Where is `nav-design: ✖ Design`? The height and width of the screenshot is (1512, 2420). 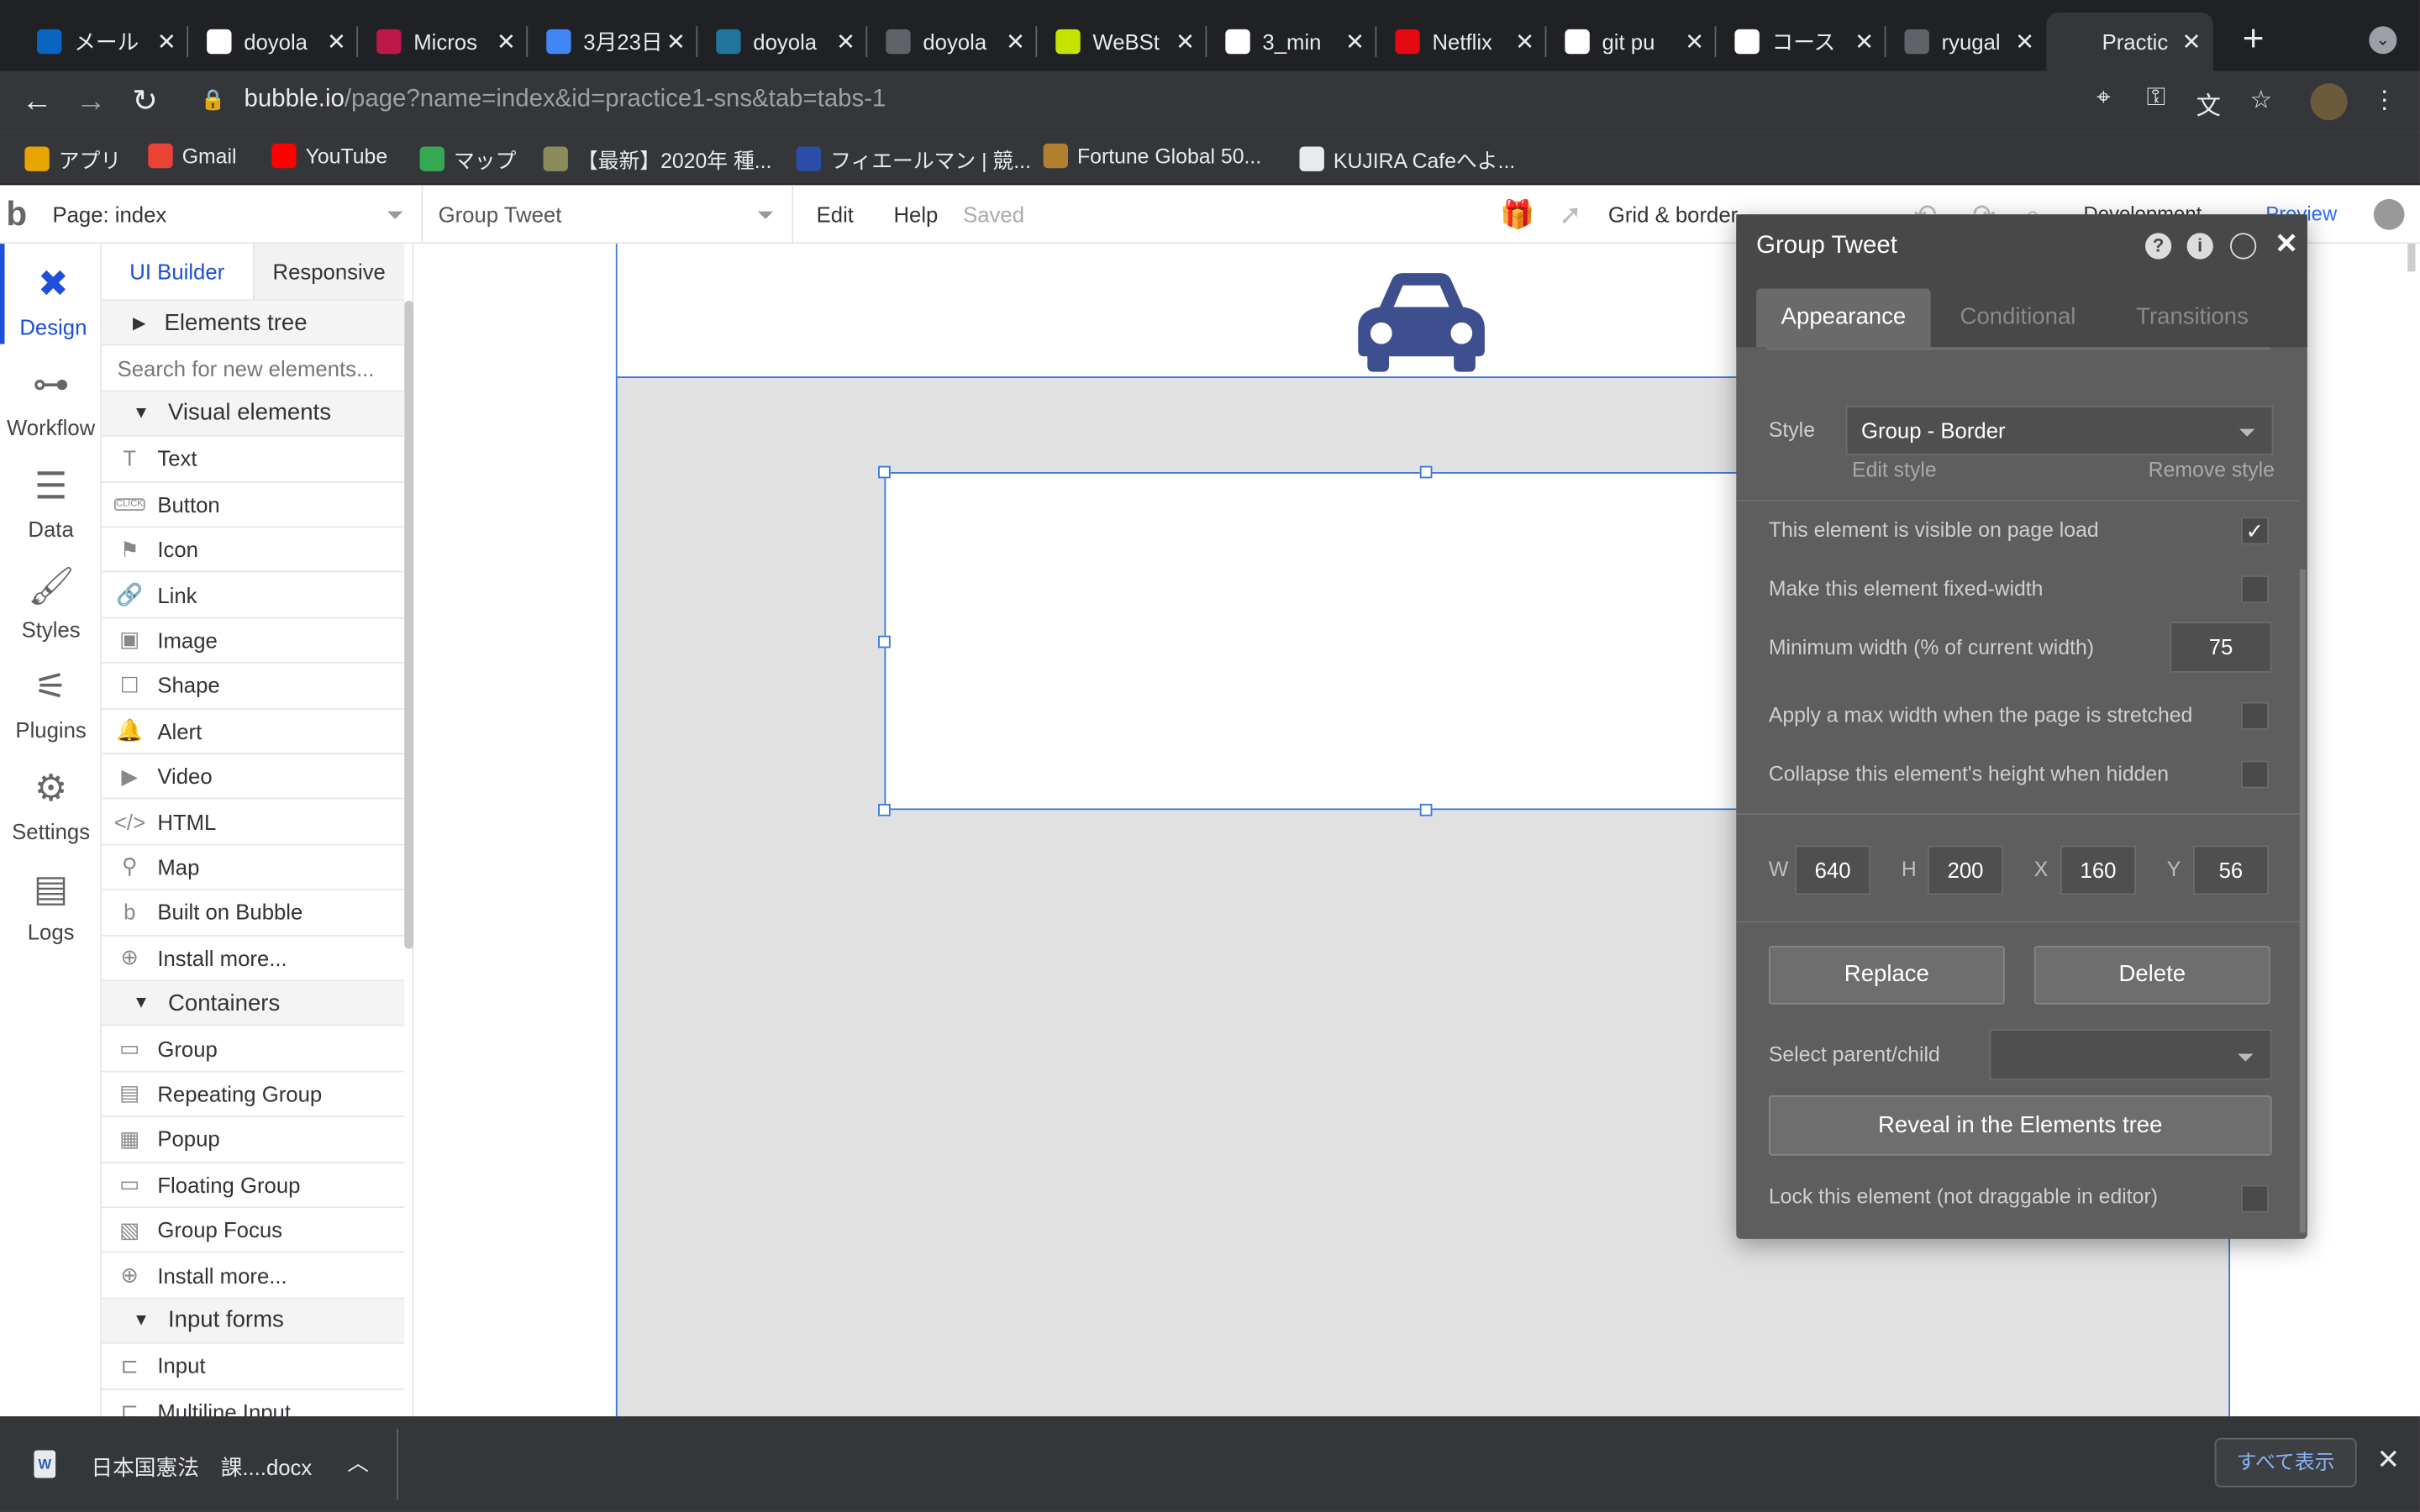
nav-design: ✖ Design is located at coordinates (51, 294).